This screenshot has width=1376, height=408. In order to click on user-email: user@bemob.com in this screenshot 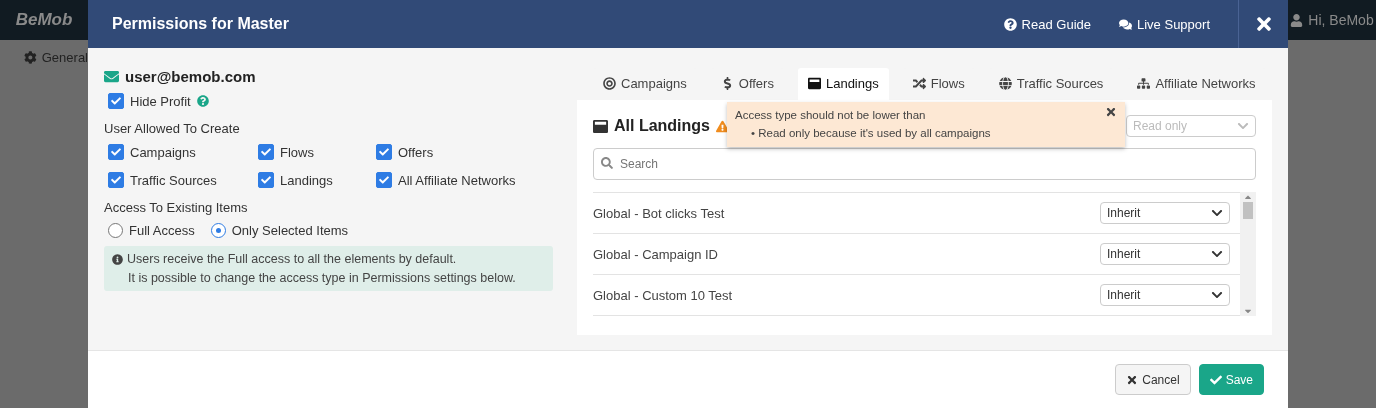, I will do `click(190, 76)`.